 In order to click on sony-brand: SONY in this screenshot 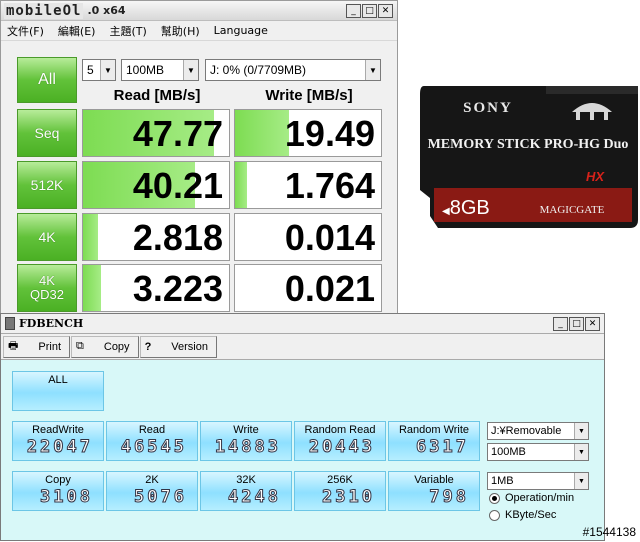, I will do `click(488, 108)`.